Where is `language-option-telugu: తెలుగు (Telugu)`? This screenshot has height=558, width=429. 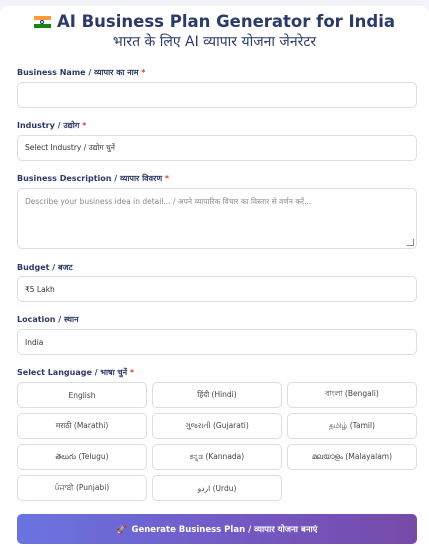 language-option-telugu: తెలుగు (Telugu) is located at coordinates (82, 457).